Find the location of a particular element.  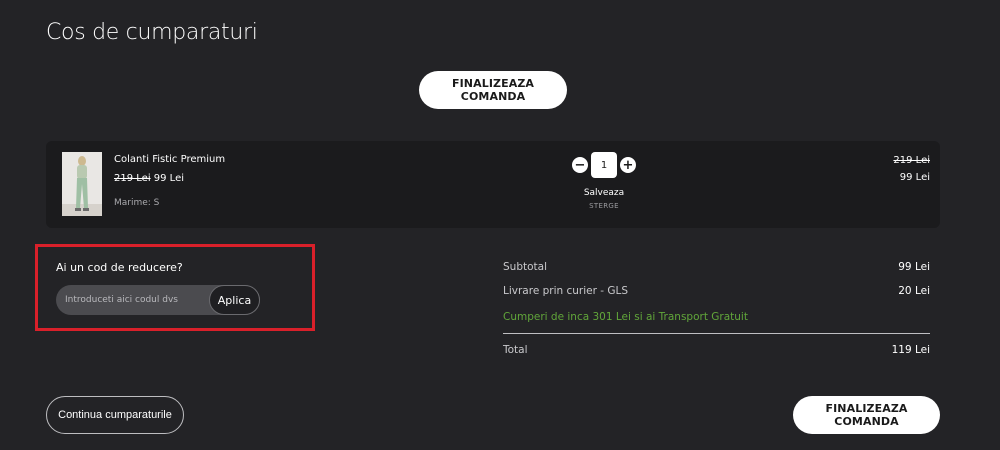

delete-item-link: STERGE is located at coordinates (604, 206).